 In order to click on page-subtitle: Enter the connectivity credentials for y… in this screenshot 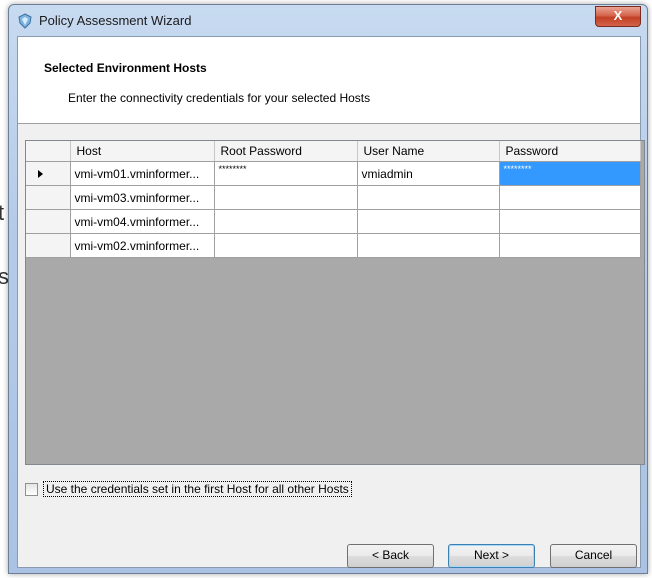, I will do `click(219, 98)`.